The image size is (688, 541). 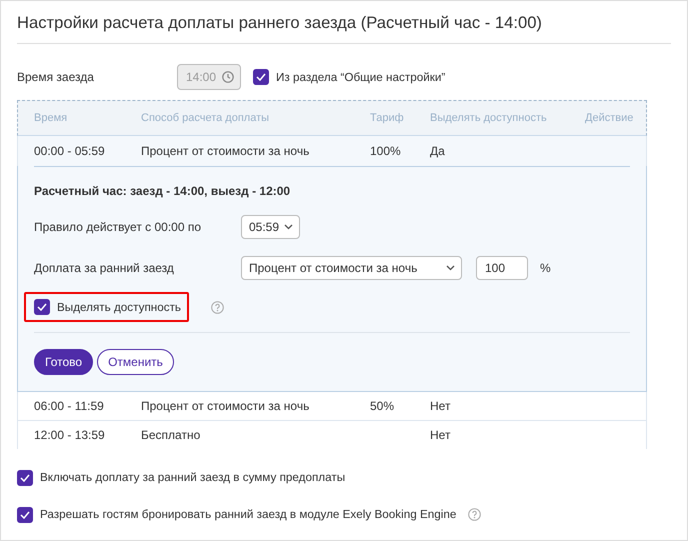 I want to click on checkbox-label: Включать доплату за ранний заезд в сумму предоплаты, so click(x=193, y=477).